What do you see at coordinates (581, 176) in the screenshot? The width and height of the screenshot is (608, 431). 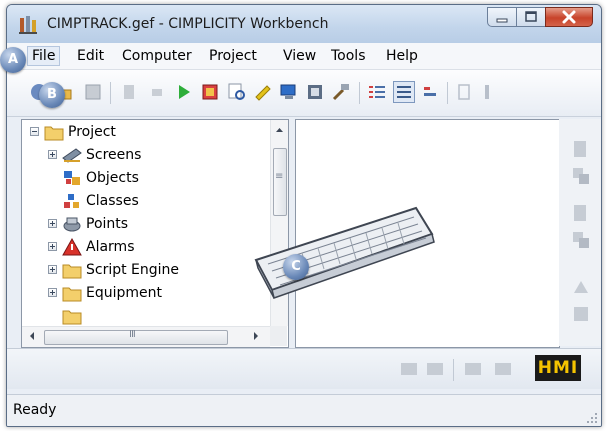 I see `side-tool-2-icon` at bounding box center [581, 176].